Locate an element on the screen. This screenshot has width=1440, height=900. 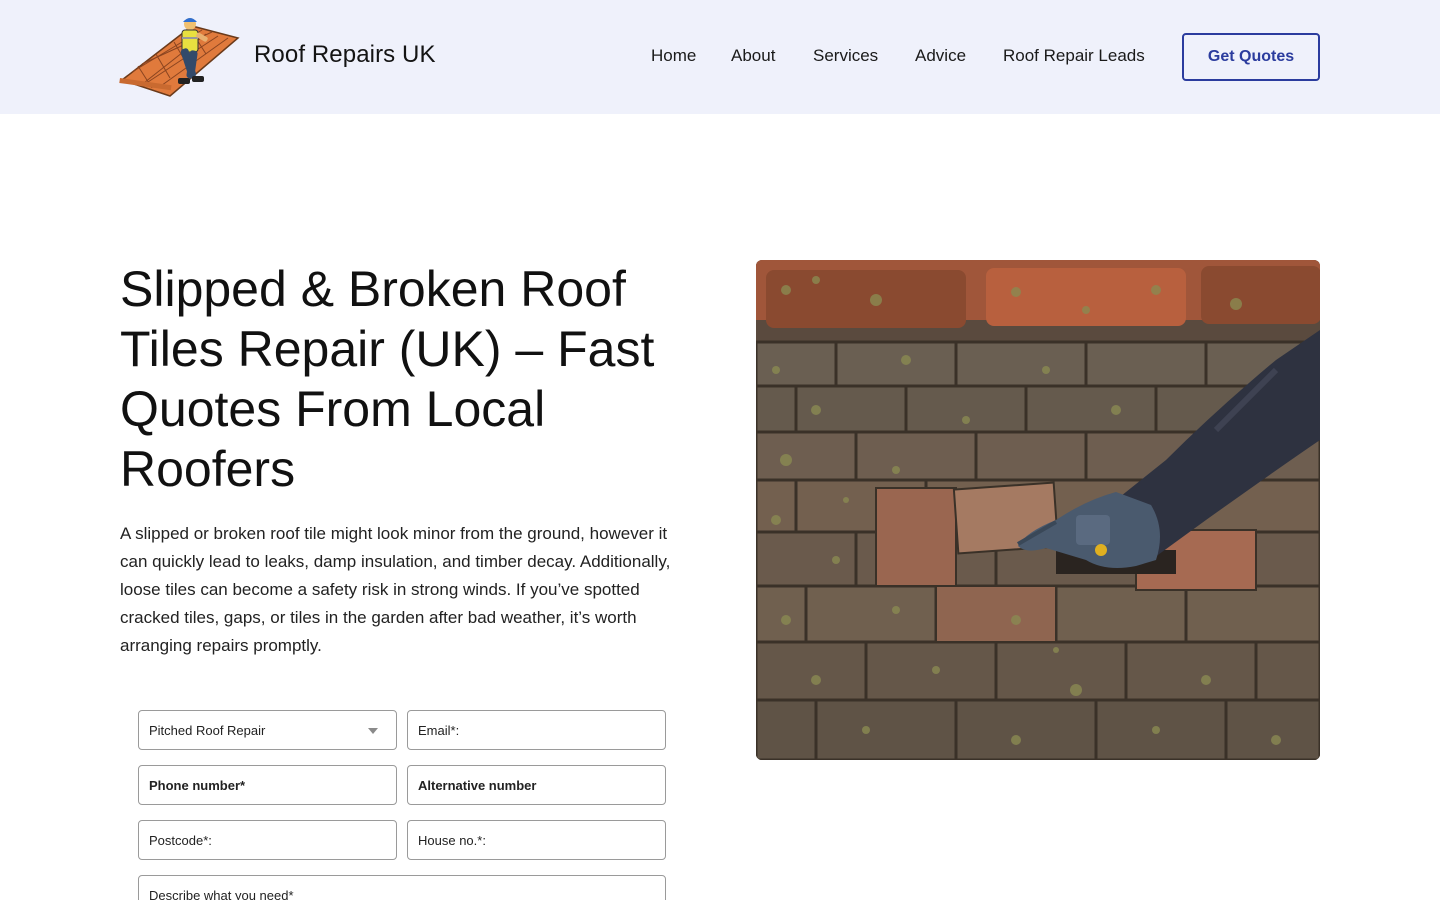
quote-form: Pitched Roof Repair is located at coordinates (402, 805).